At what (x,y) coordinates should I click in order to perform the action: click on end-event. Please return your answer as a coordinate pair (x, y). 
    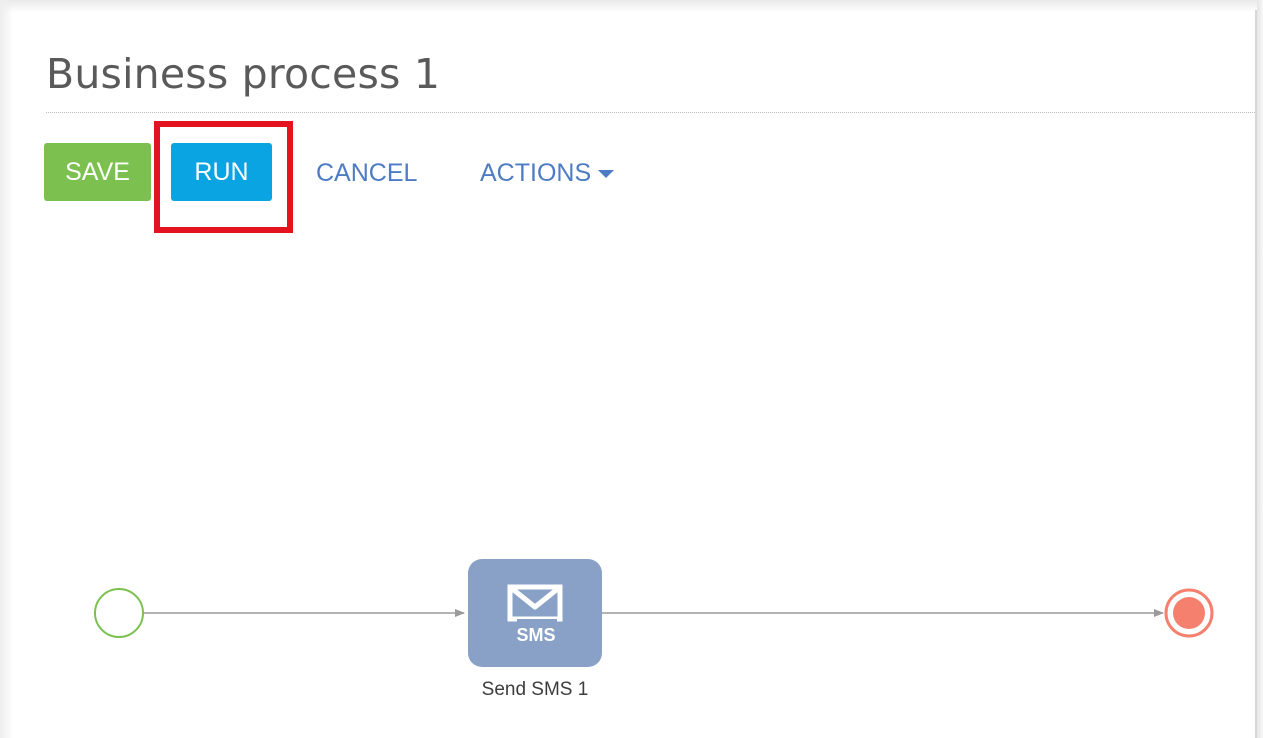
    Looking at the image, I should click on (1189, 613).